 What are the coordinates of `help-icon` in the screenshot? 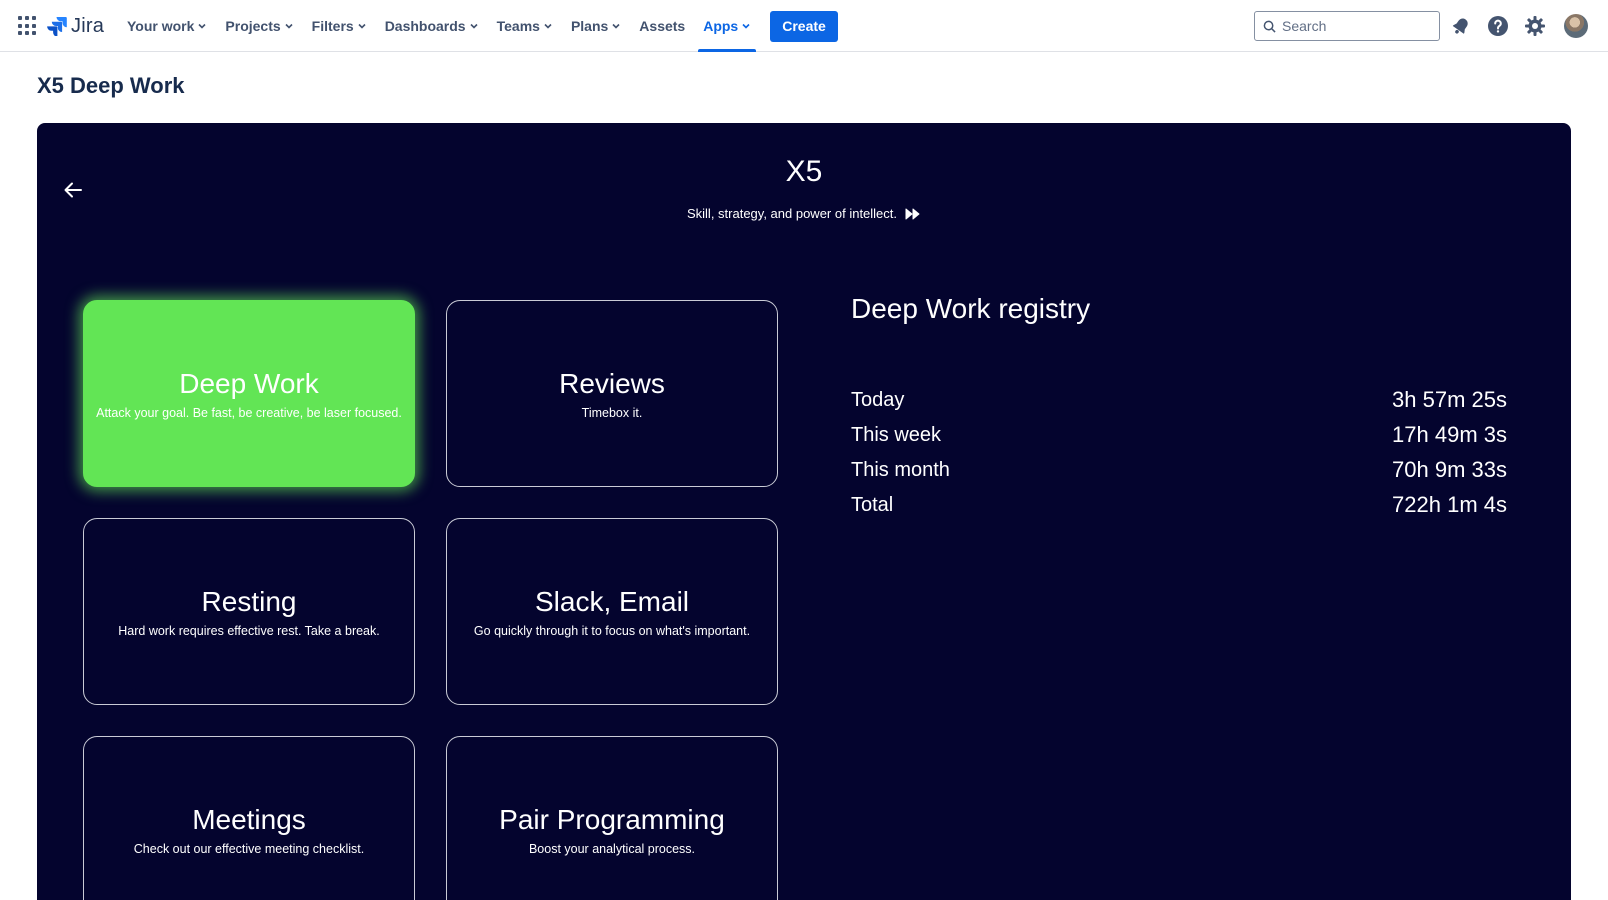 It's located at (1498, 26).